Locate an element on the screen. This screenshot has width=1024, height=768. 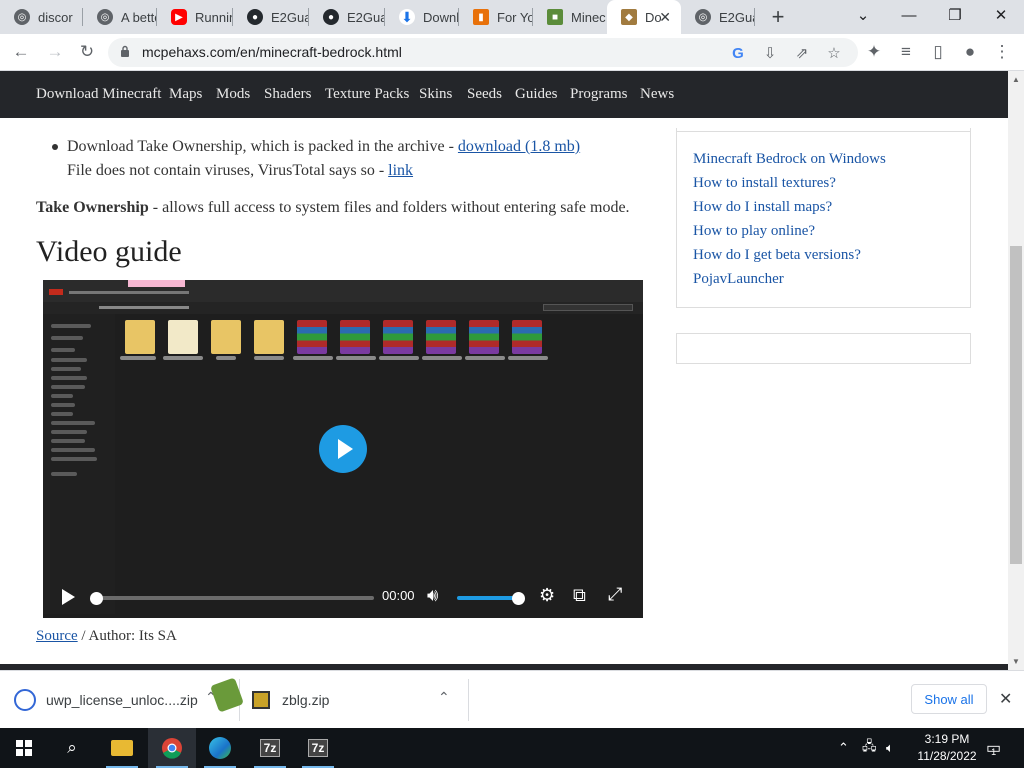
browser-tab: ▶ Runnin is located at coordinates (195, 17).